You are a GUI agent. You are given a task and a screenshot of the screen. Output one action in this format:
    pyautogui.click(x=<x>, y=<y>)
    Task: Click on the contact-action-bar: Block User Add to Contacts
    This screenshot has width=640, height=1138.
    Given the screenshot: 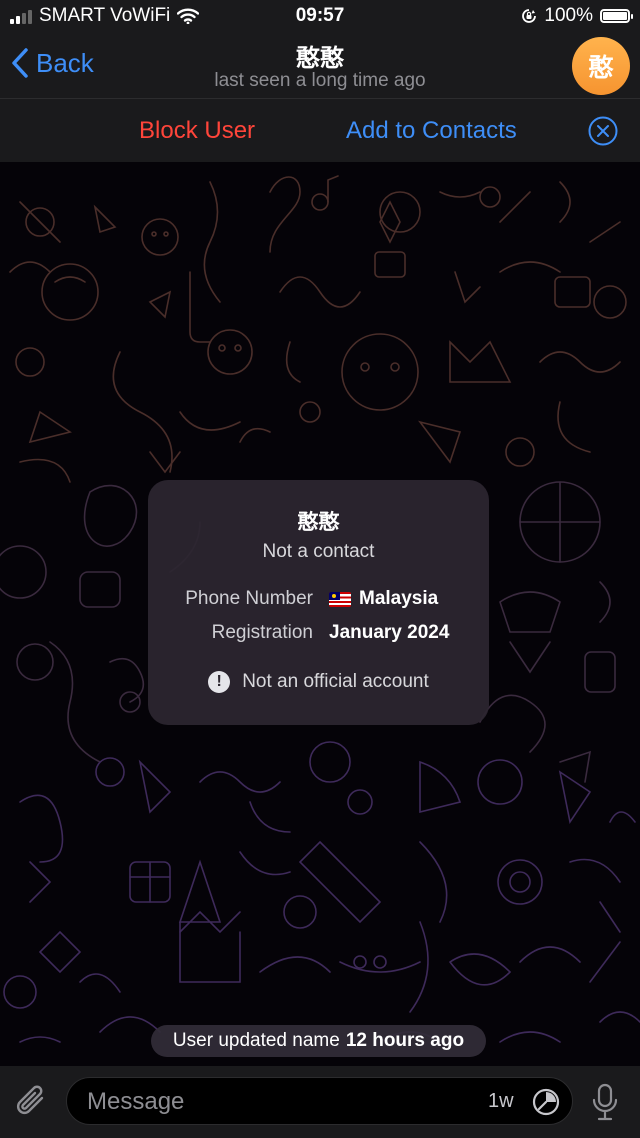 What is the action you would take?
    pyautogui.click(x=320, y=130)
    